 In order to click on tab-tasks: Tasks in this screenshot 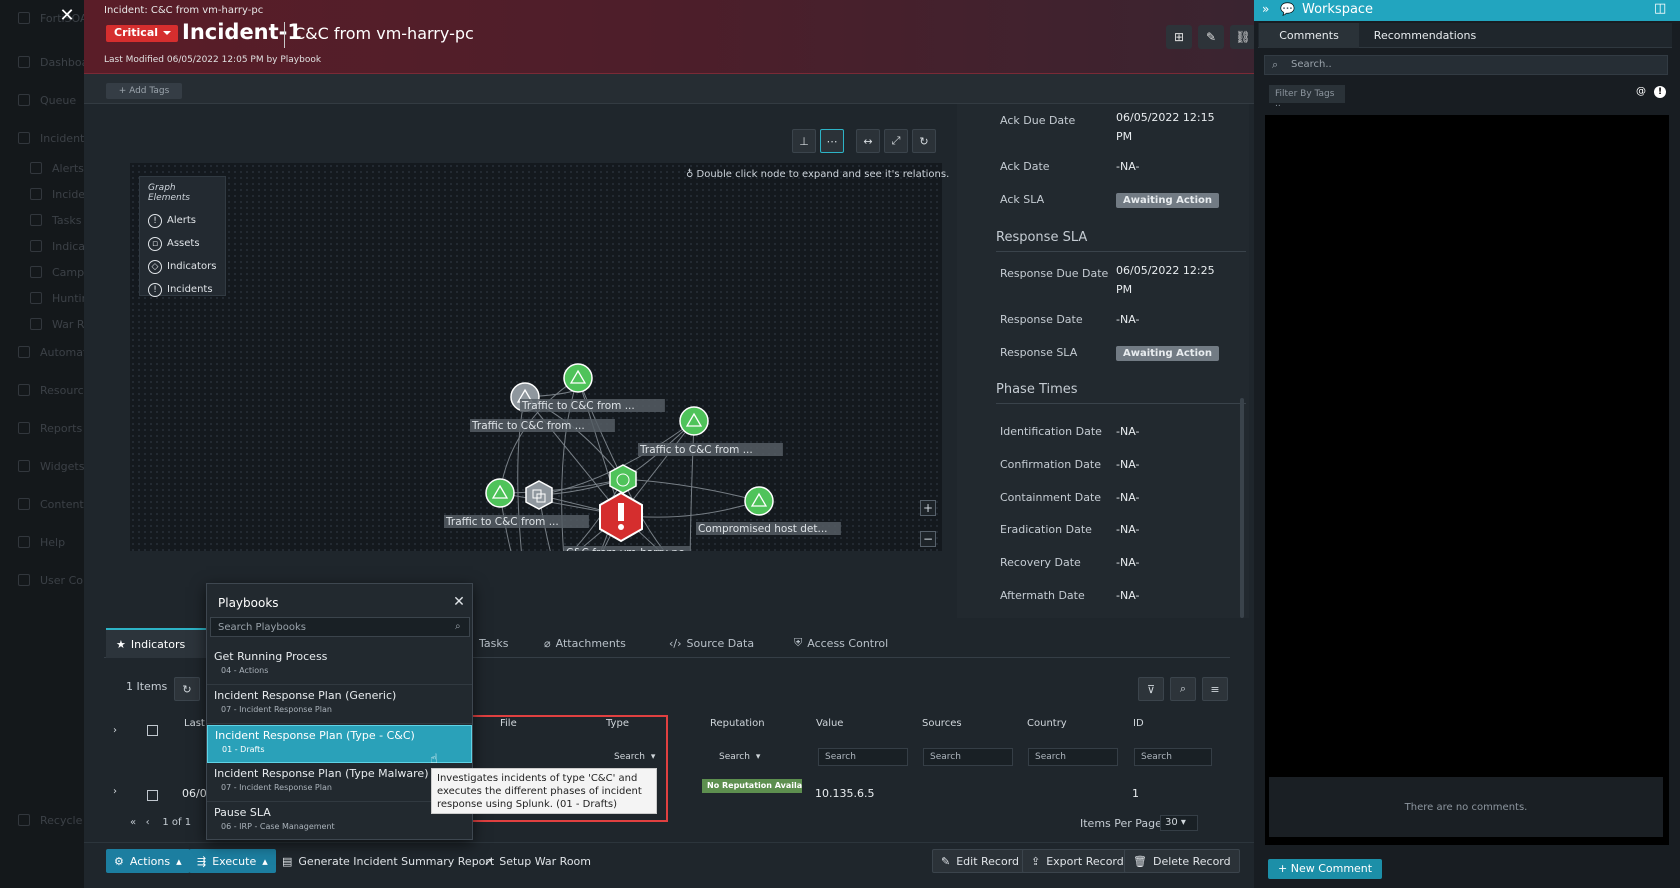, I will do `click(493, 643)`.